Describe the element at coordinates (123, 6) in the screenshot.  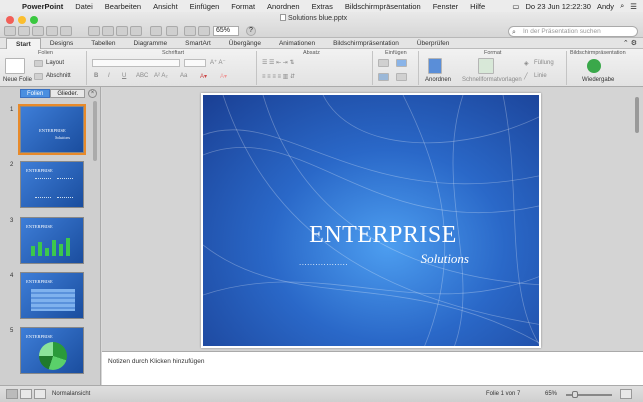
I see `menu-bearbeiten: Bearbeiten` at that location.